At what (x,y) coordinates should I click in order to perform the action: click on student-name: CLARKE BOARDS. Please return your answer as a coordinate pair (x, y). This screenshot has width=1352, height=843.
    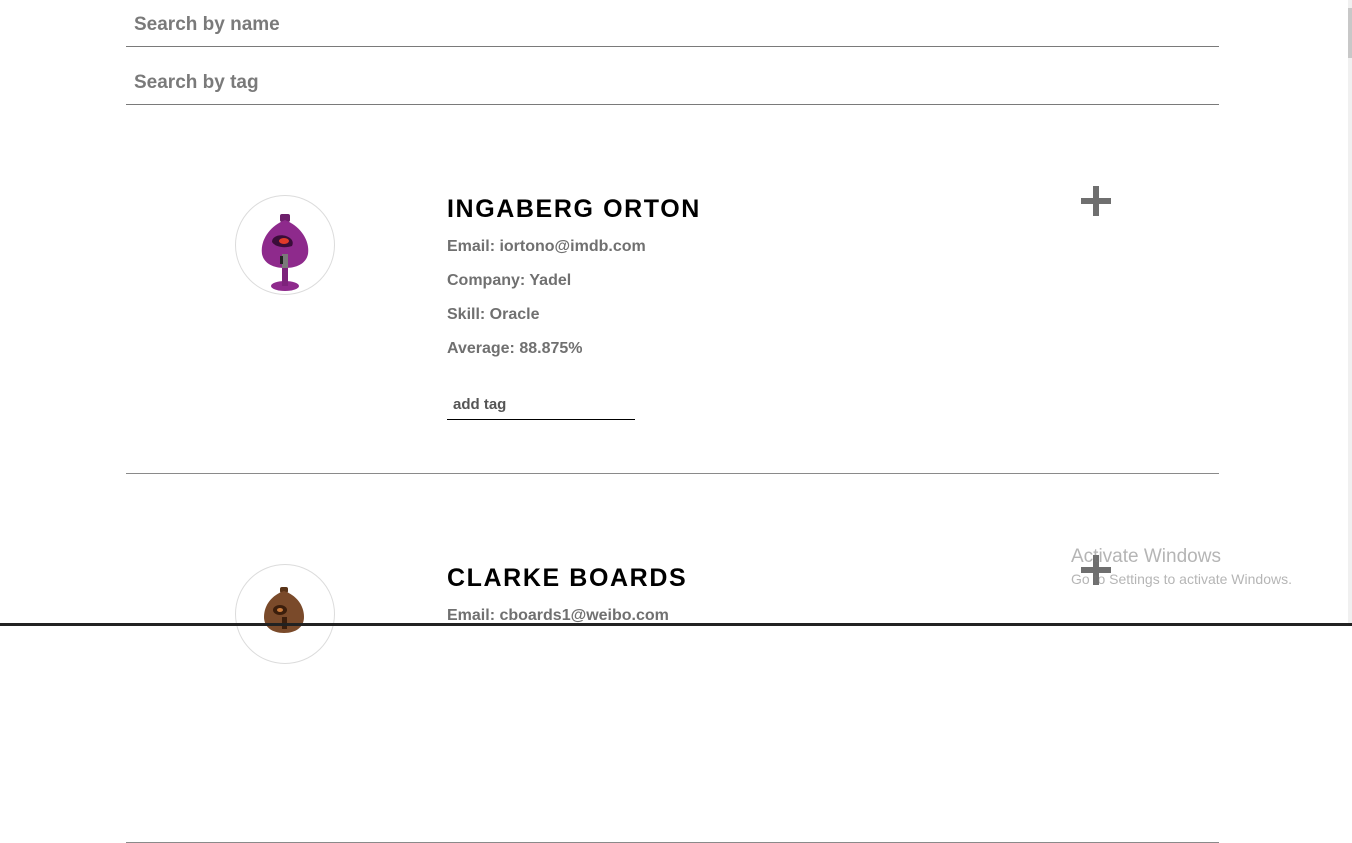
    Looking at the image, I should click on (567, 578).